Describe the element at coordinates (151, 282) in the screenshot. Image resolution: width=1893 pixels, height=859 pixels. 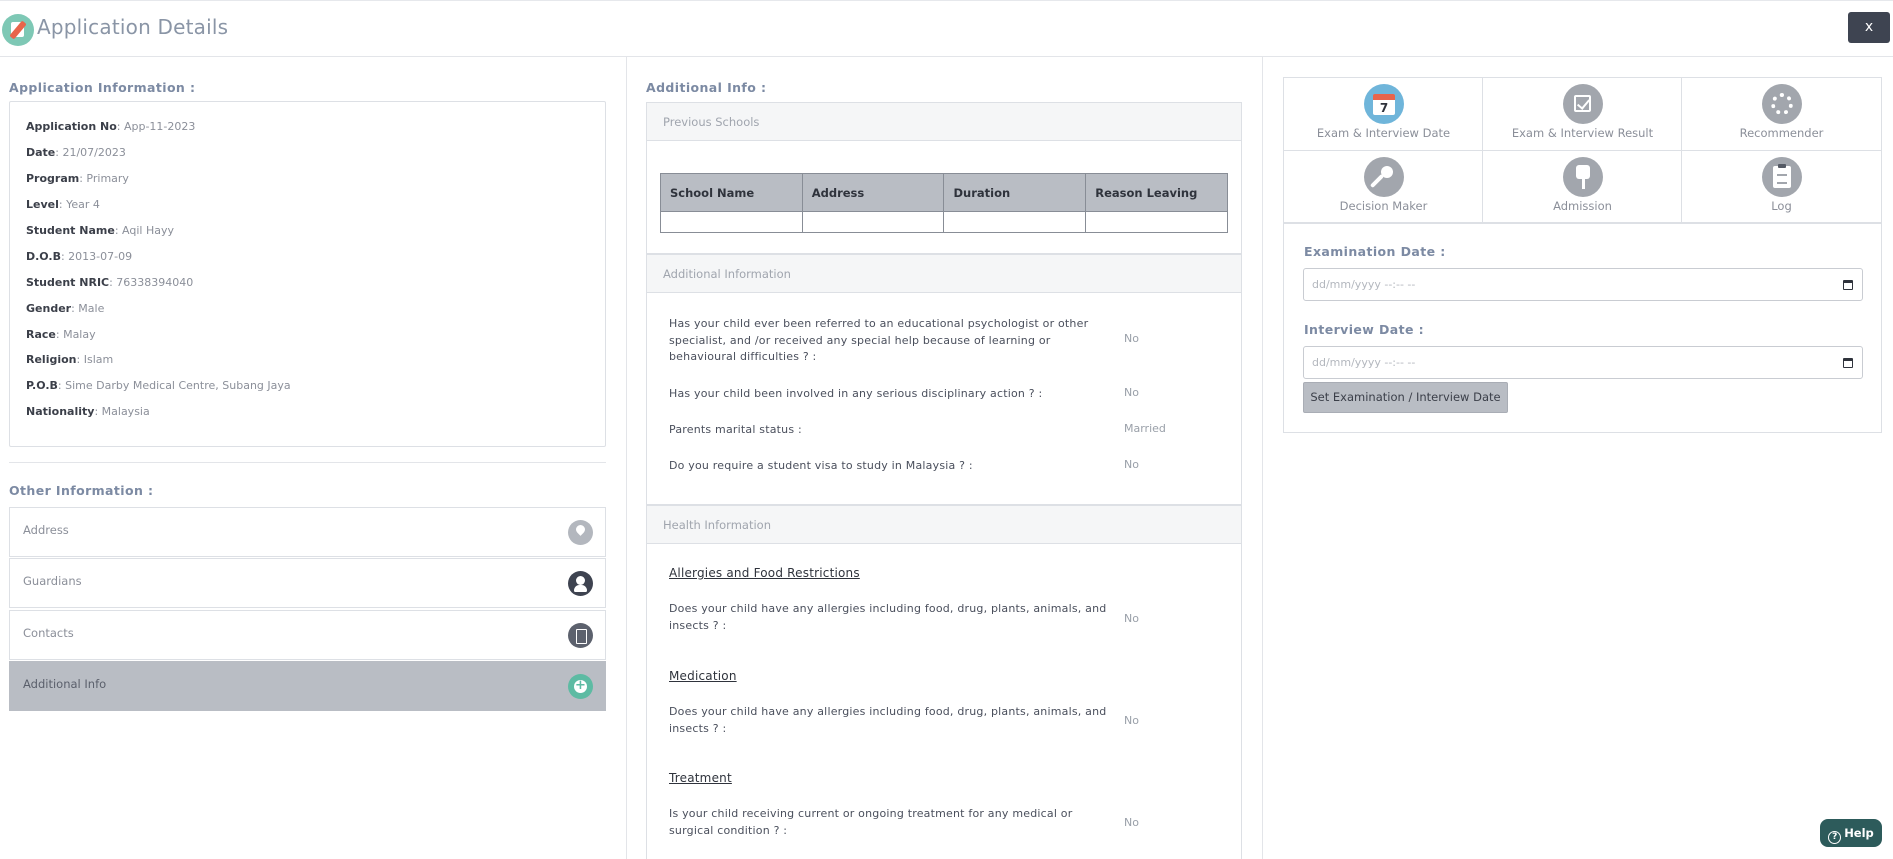
I see `field-value: : 76338394040` at that location.